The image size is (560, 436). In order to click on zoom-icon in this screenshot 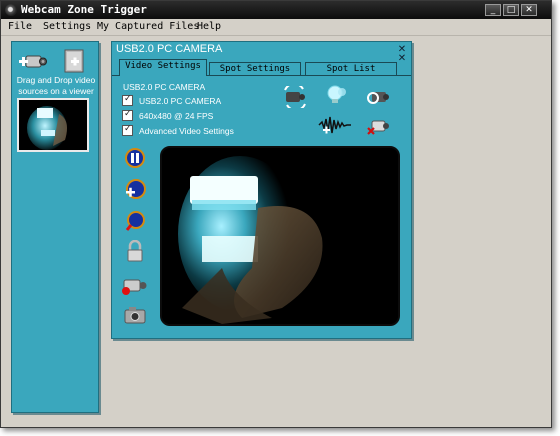, I will do `click(135, 221)`.